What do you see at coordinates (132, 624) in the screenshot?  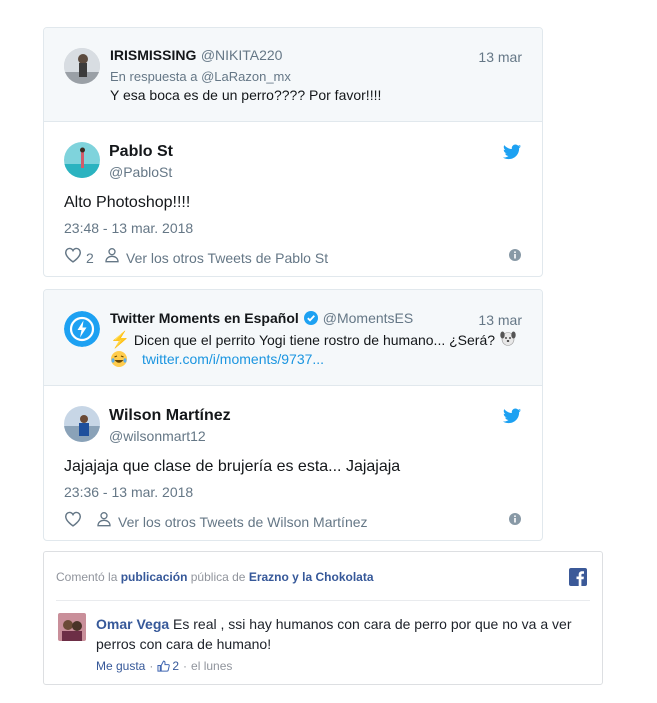 I see `fb-commenter-name: Omar Vega` at bounding box center [132, 624].